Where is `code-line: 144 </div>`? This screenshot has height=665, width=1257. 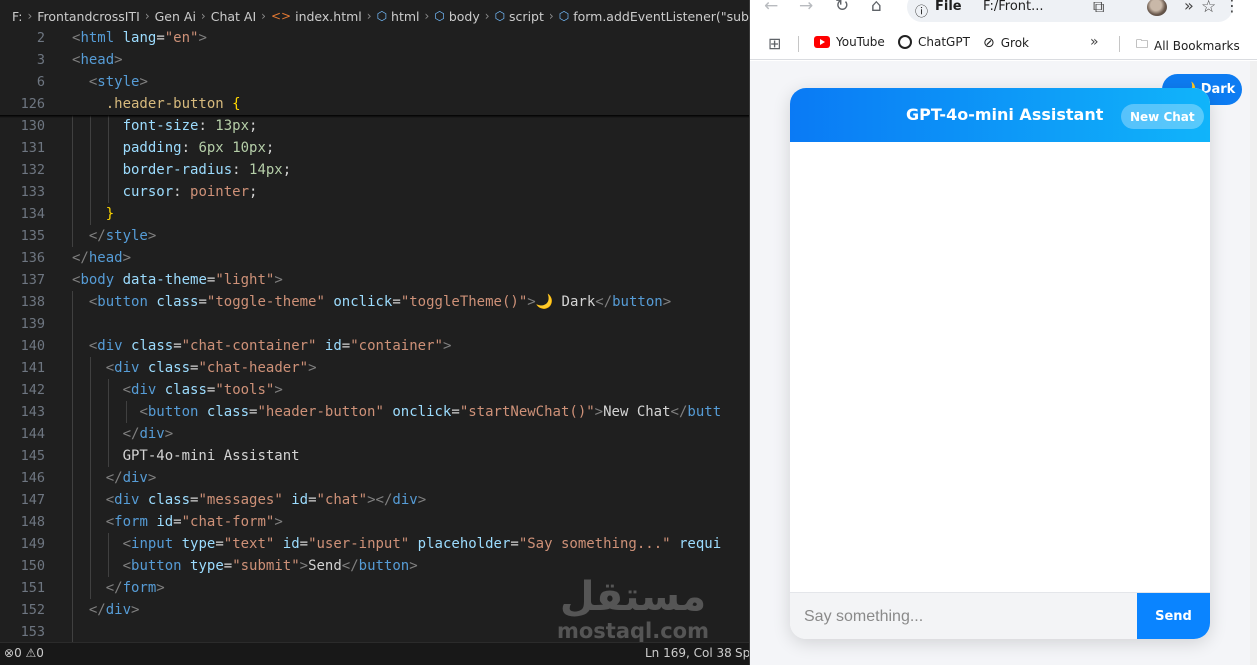
code-line: 144 </div> is located at coordinates (374, 434).